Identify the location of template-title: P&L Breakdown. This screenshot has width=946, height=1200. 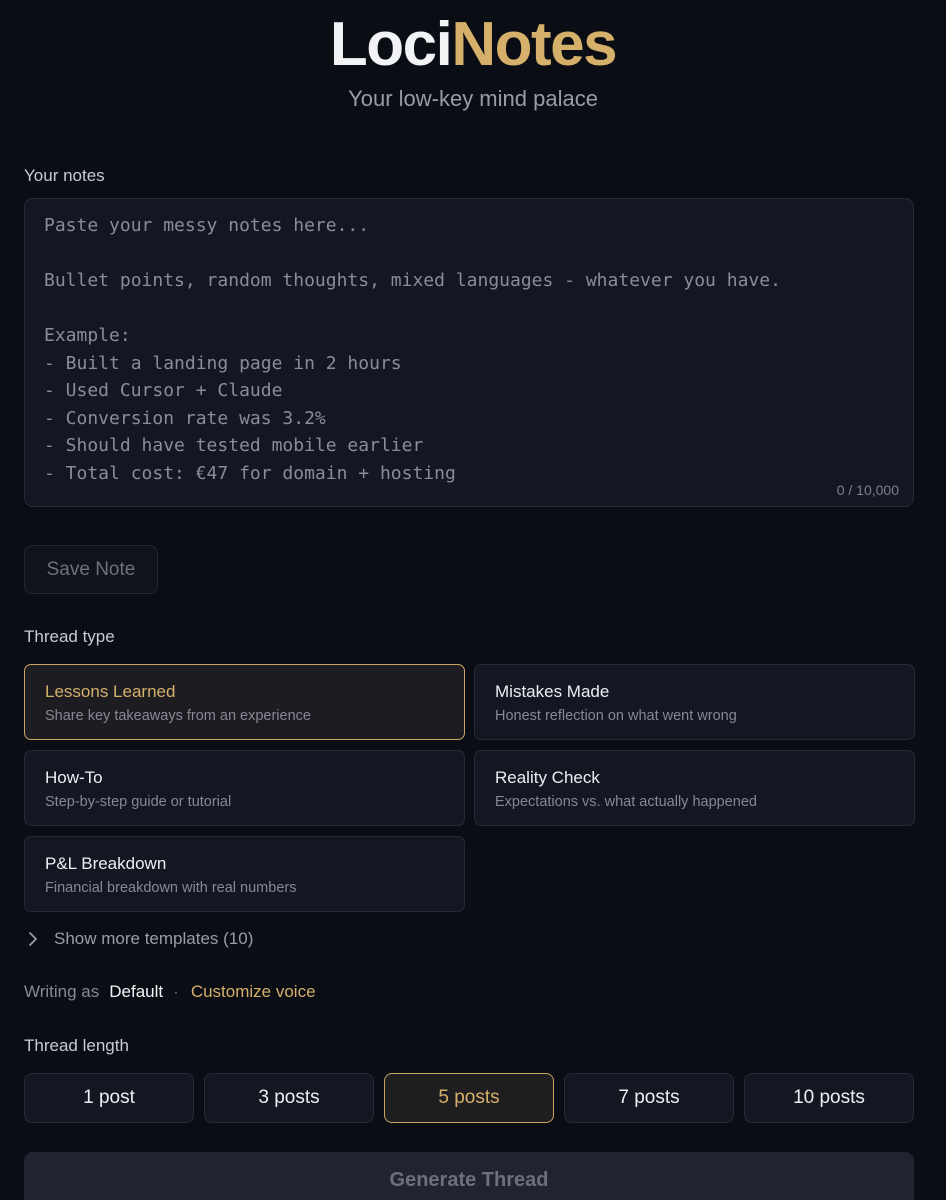
(106, 863).